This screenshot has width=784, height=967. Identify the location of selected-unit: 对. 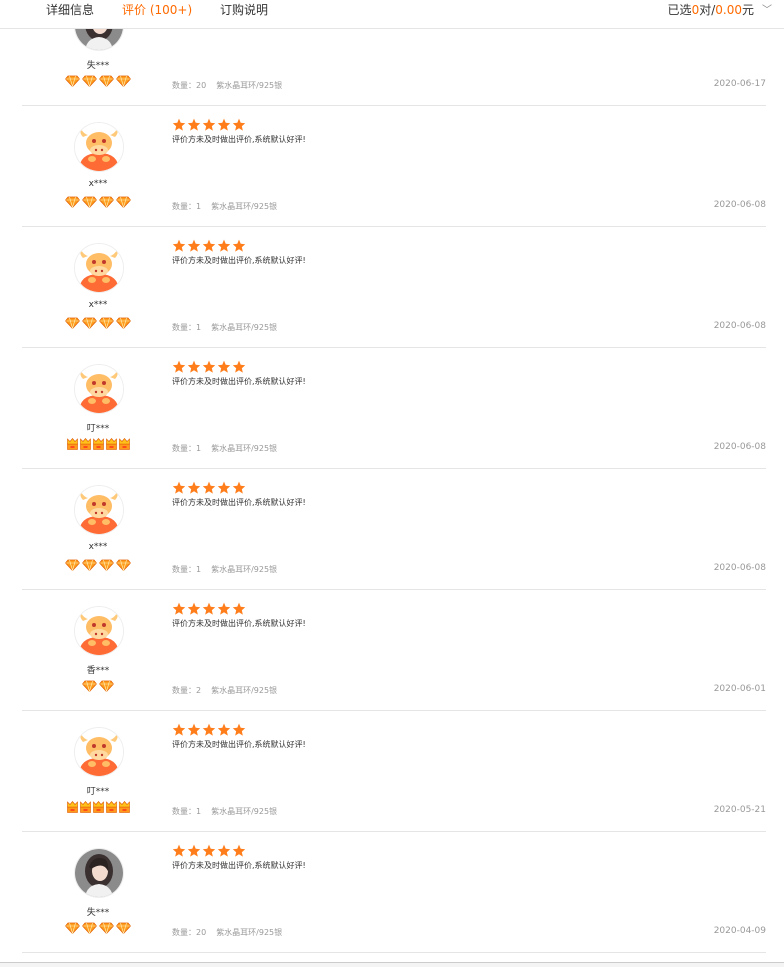
(705, 10).